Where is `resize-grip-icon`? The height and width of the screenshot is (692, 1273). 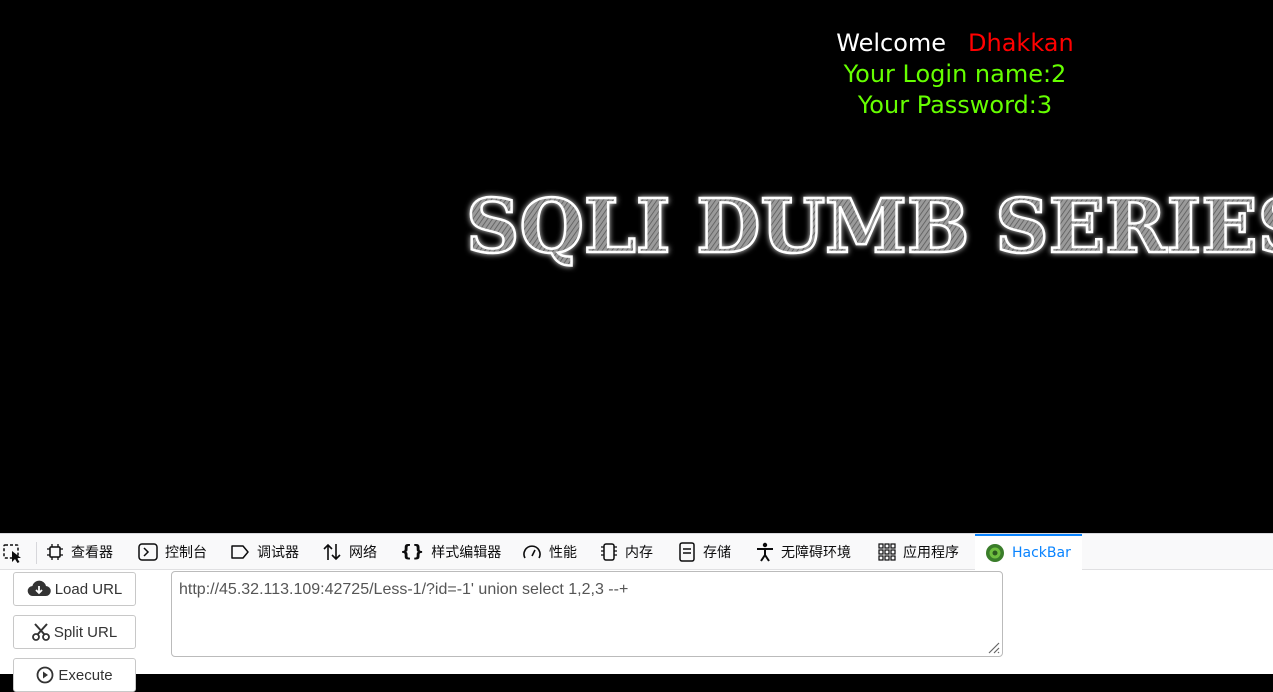 resize-grip-icon is located at coordinates (993, 647).